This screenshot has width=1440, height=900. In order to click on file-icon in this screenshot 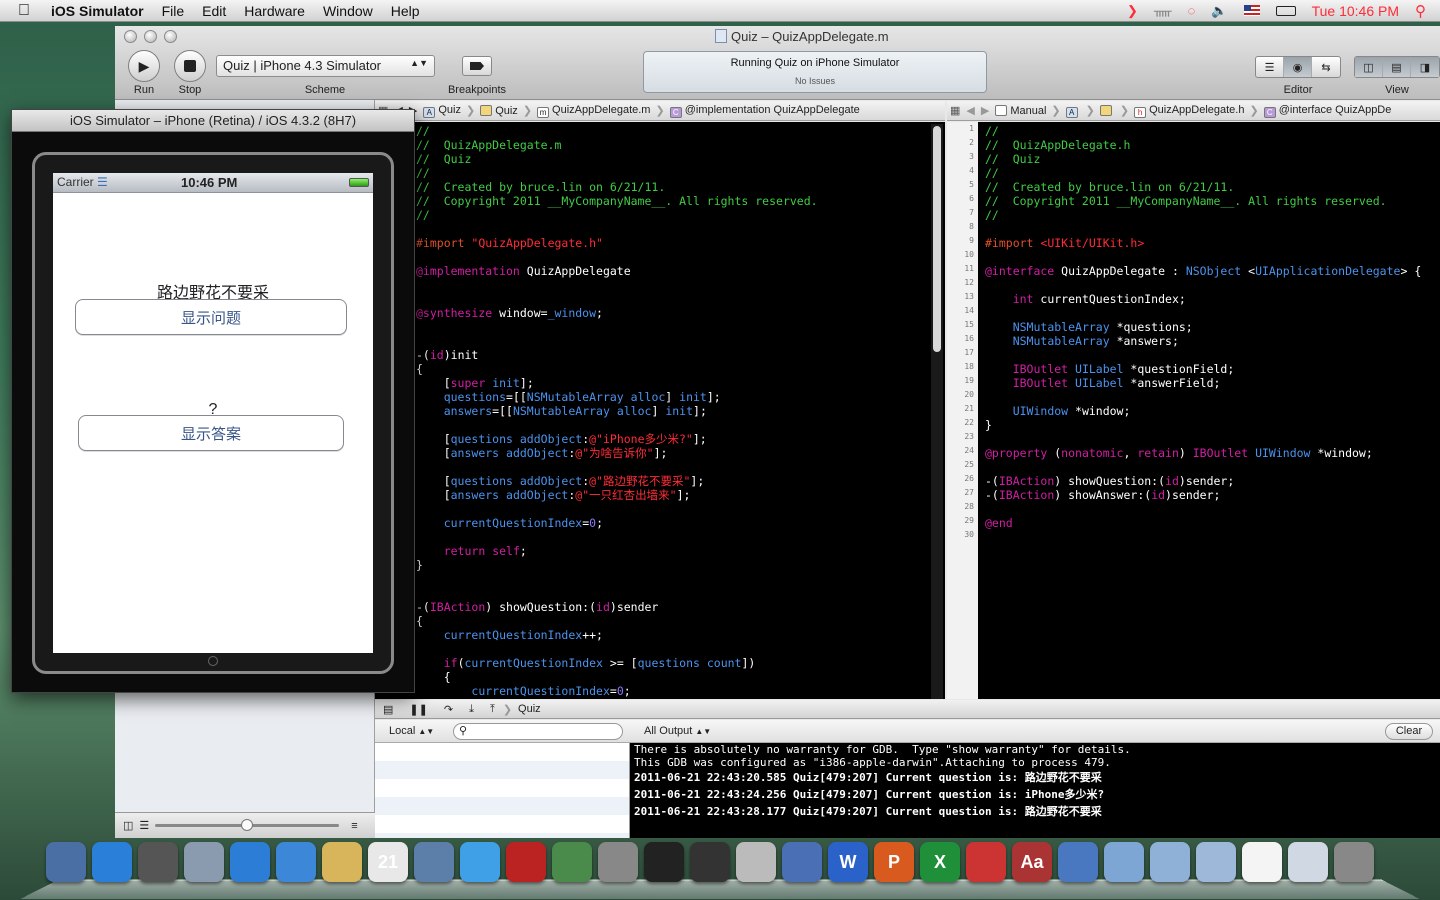, I will do `click(1262, 862)`.